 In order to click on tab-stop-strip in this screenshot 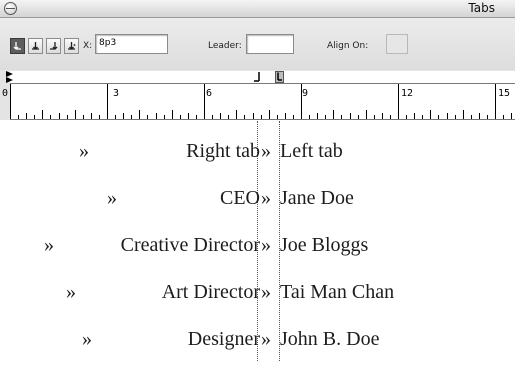, I will do `click(260, 77)`.